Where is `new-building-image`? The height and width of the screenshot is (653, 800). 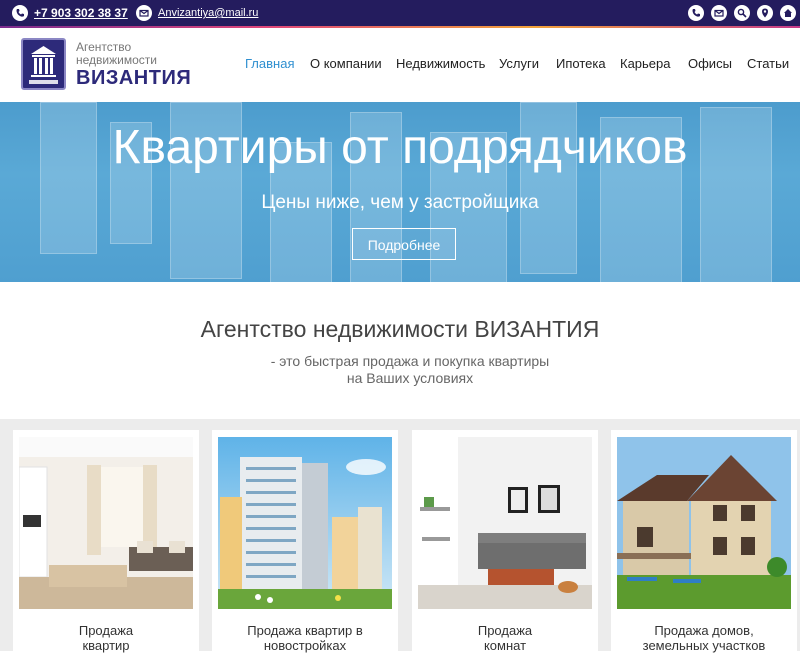 new-building-image is located at coordinates (305, 523).